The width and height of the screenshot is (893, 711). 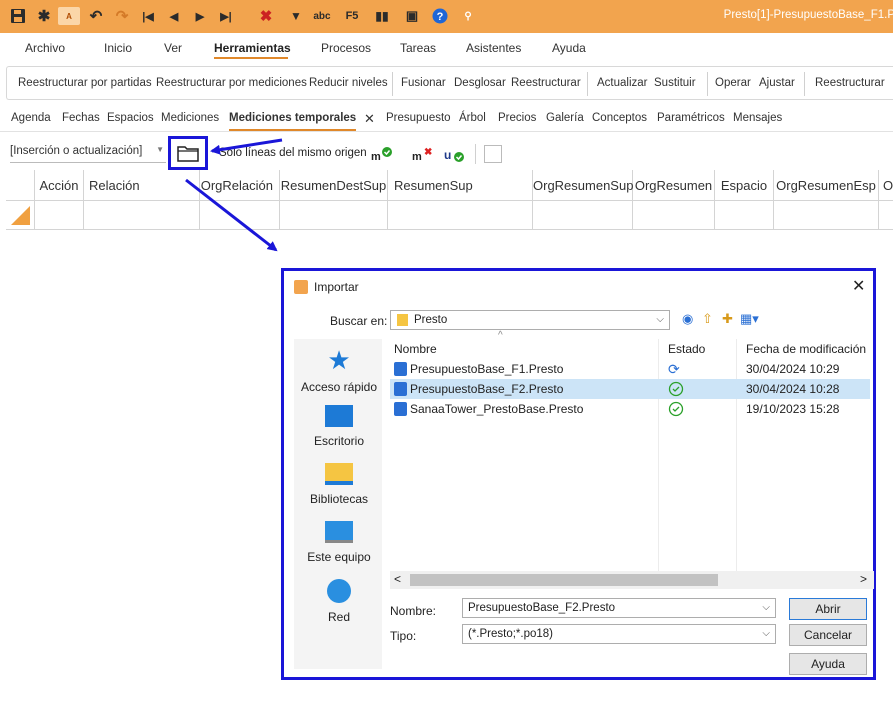 What do you see at coordinates (511, 634) in the screenshot?
I see `file-type-value: (*.Presto;*.po18)` at bounding box center [511, 634].